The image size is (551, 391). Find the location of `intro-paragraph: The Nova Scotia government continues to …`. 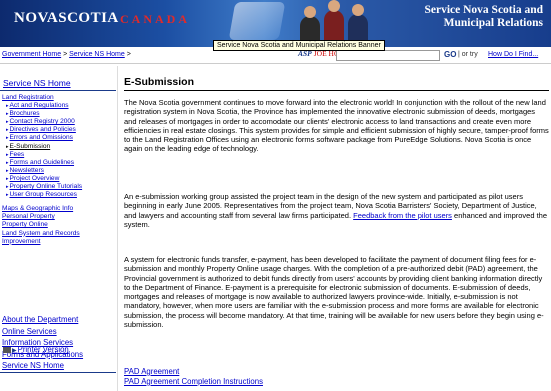

intro-paragraph: The Nova Scotia government continues to … is located at coordinates (336, 126).